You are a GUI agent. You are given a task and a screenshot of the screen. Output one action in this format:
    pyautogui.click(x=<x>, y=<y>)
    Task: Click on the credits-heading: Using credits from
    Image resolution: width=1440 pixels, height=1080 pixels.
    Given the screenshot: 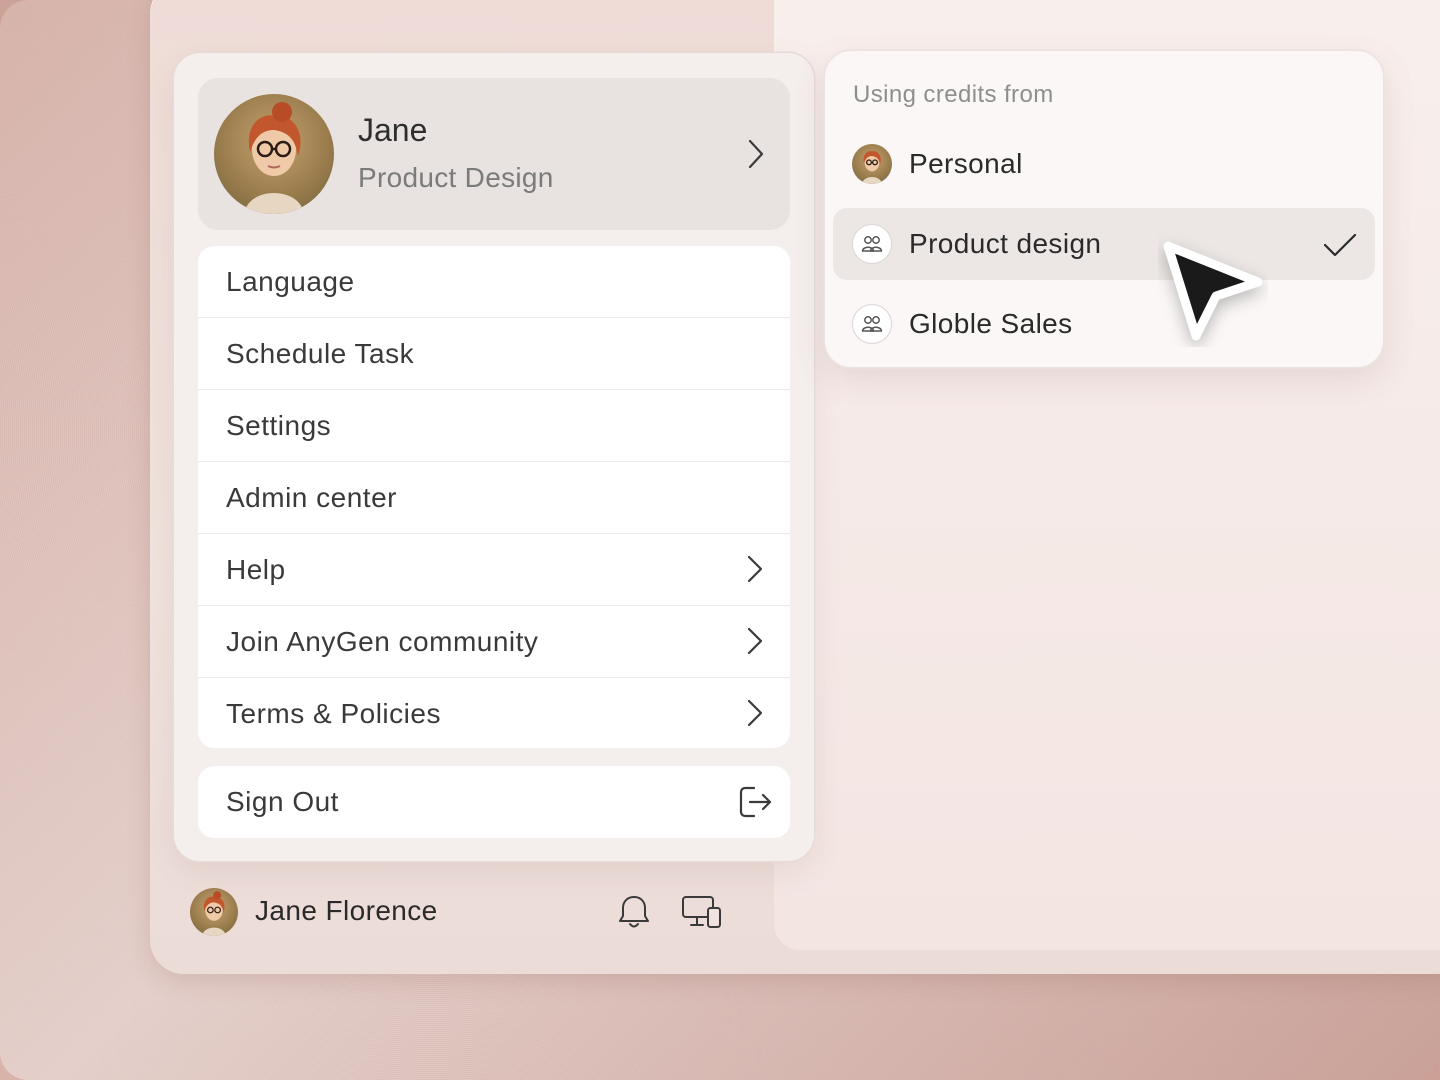 What is the action you would take?
    pyautogui.click(x=953, y=94)
    